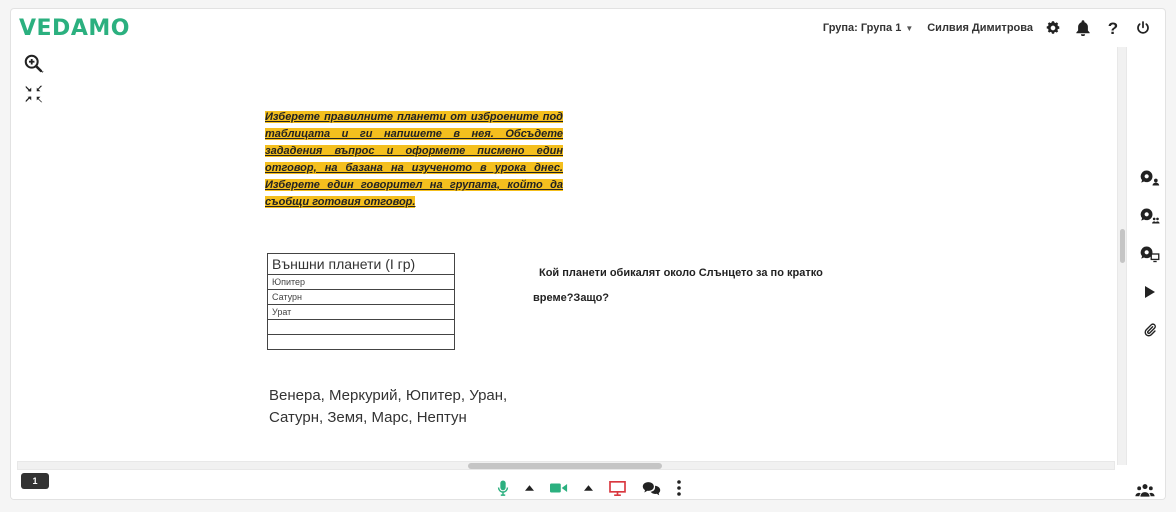 The height and width of the screenshot is (512, 1176). I want to click on media-controls, so click(589, 487).